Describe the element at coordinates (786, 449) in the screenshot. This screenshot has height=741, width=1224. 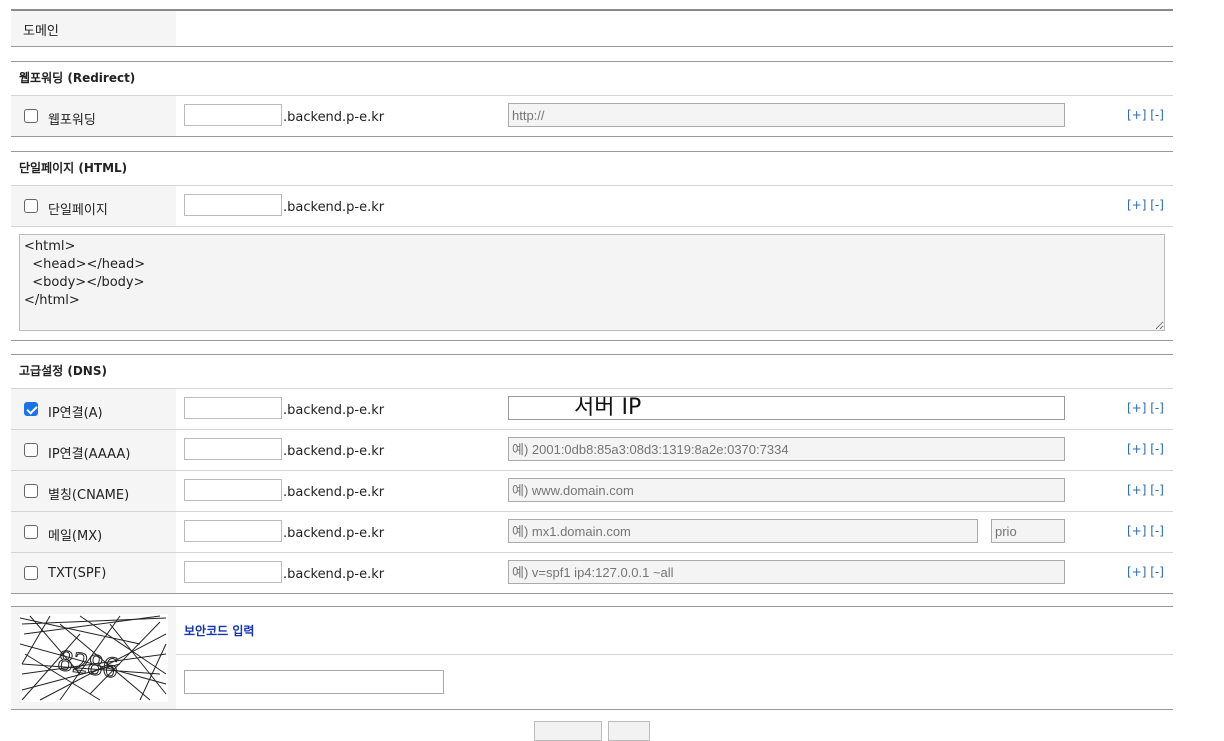
I see `dns-aaaa-value-input` at that location.